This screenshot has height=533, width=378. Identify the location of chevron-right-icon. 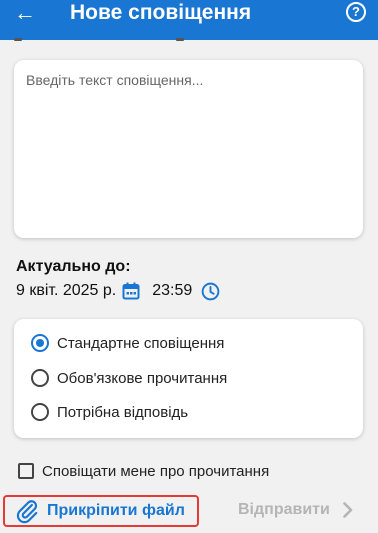
(348, 510).